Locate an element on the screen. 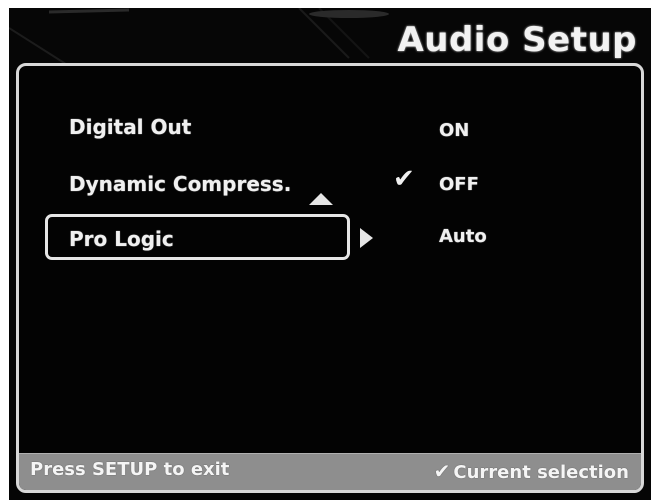 The height and width of the screenshot is (500, 651). up-arrow-icon is located at coordinates (321, 199).